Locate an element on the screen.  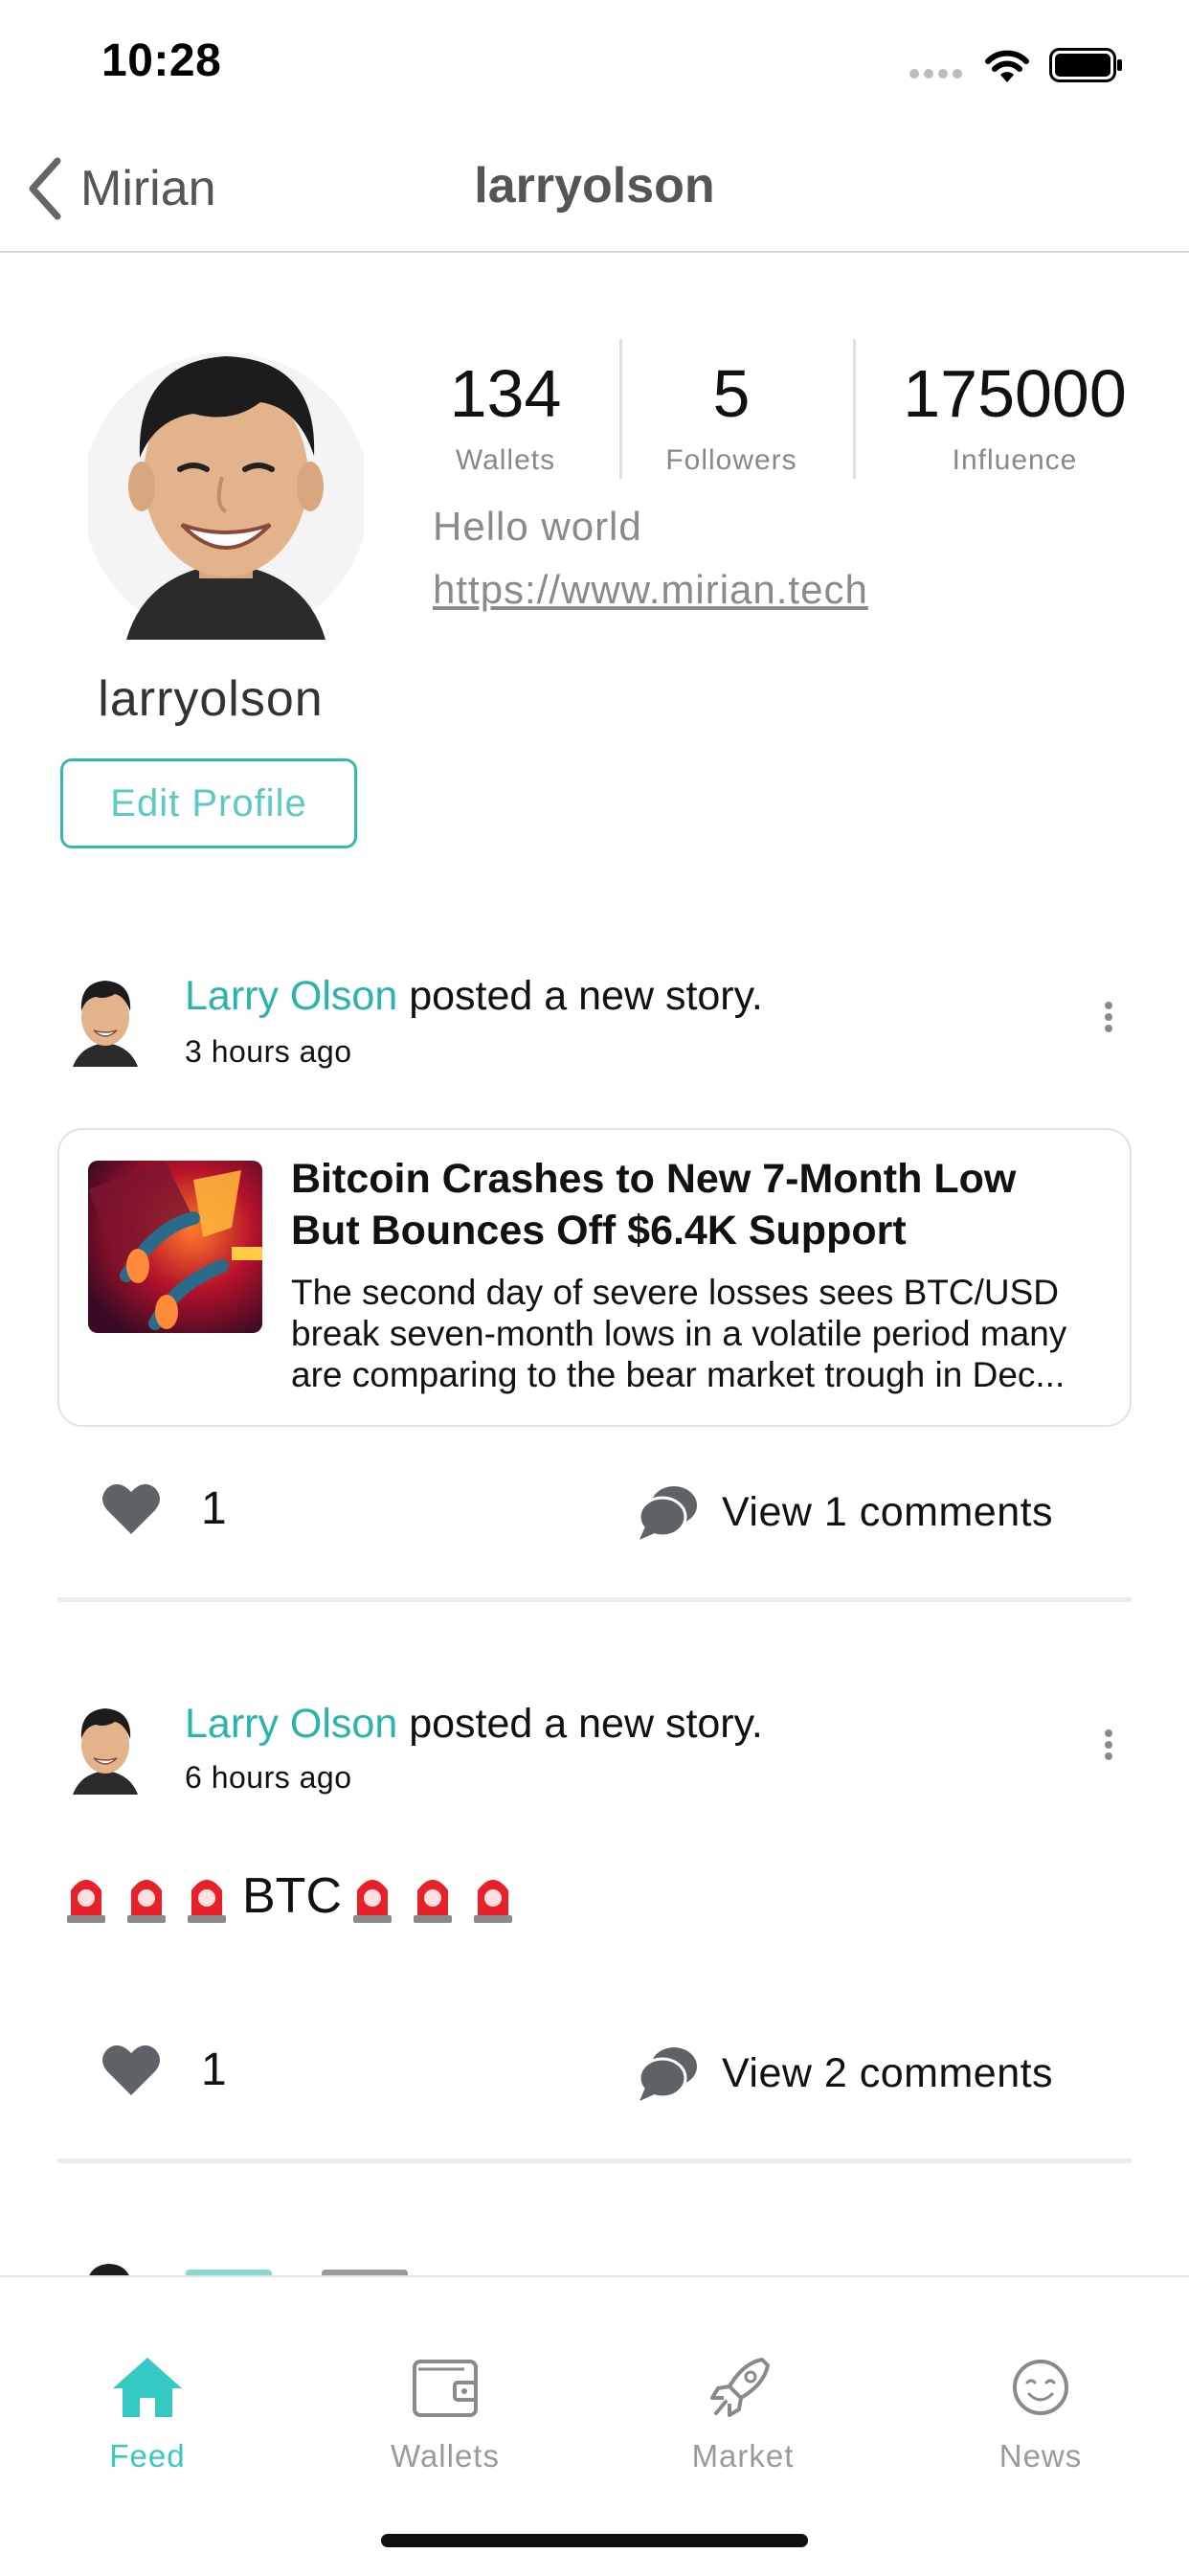
home-indicator is located at coordinates (594, 2540).